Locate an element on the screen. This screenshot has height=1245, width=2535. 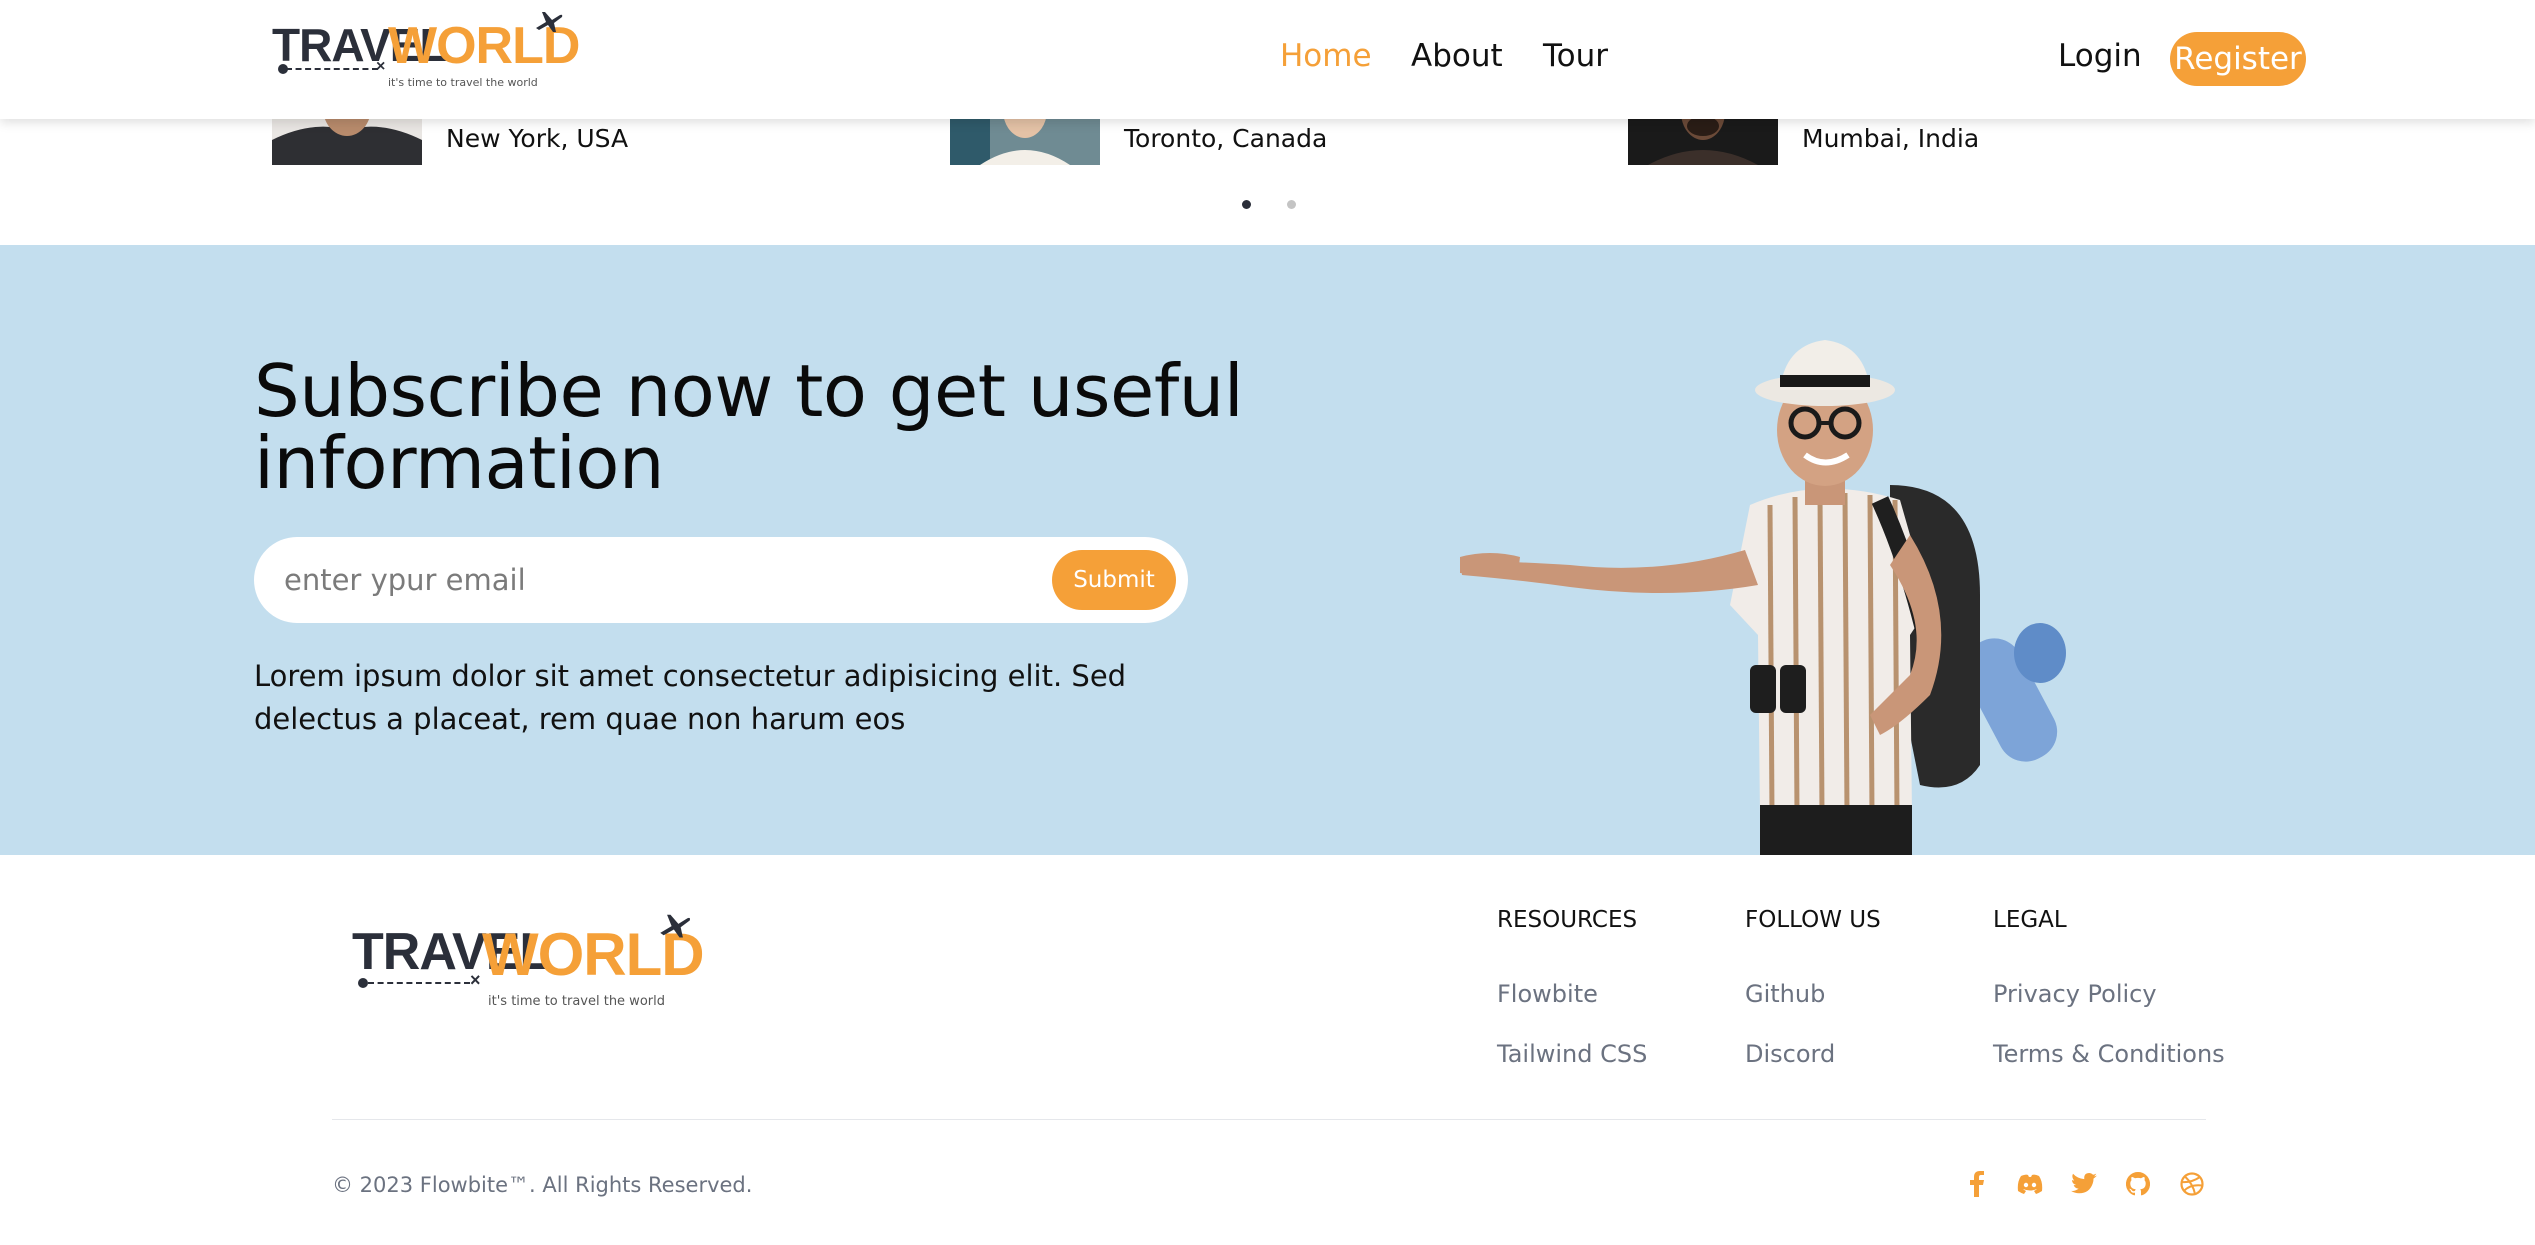
submit-button: Submit is located at coordinates (1114, 580).